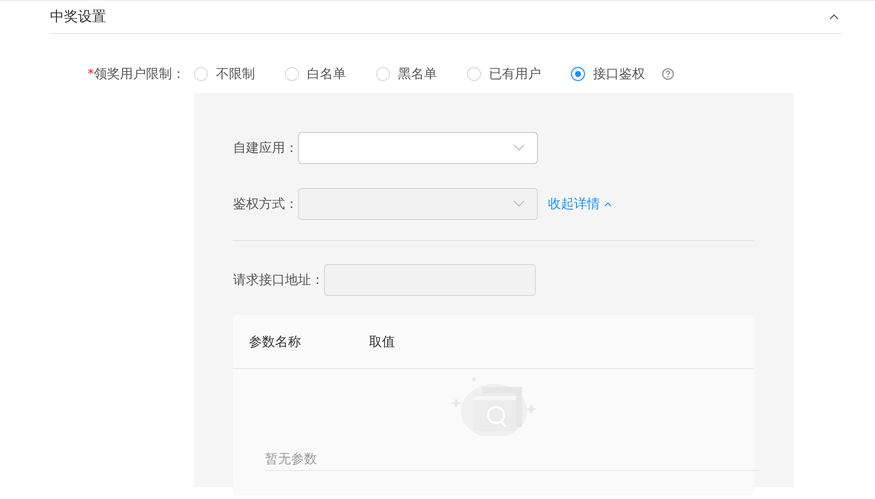 The width and height of the screenshot is (875, 499). I want to click on field-label: *领奖用户限制：, so click(135, 74).